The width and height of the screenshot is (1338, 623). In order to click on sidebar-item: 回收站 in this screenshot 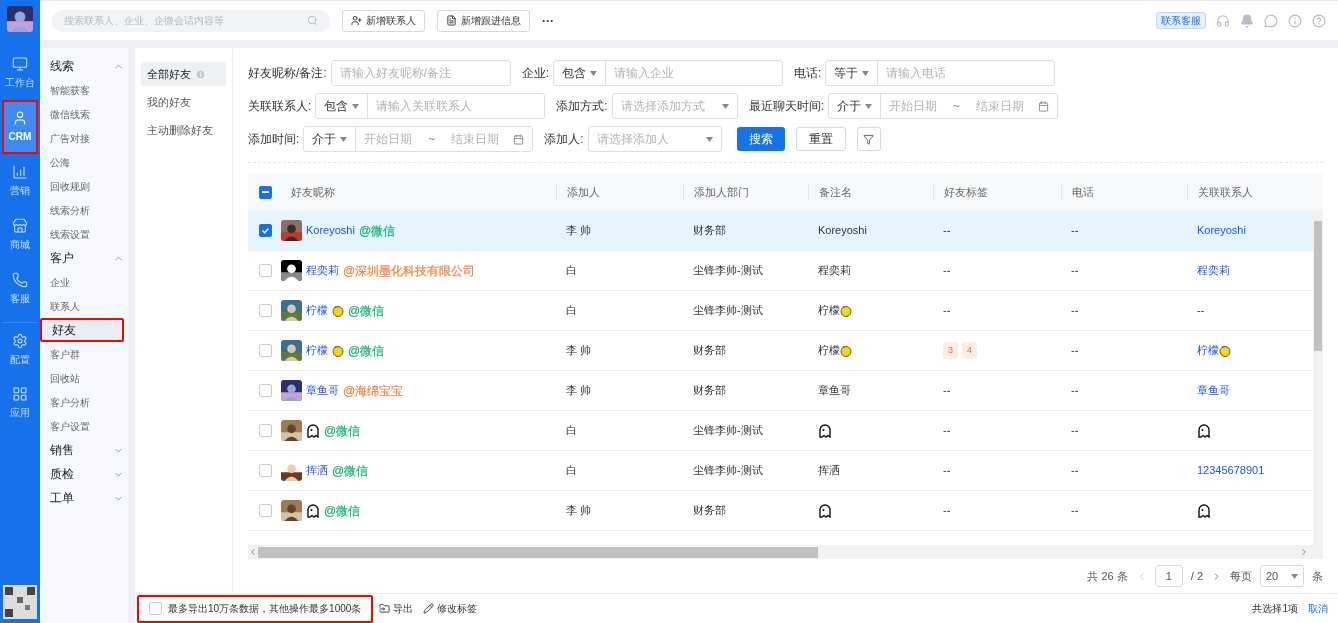, I will do `click(82, 378)`.